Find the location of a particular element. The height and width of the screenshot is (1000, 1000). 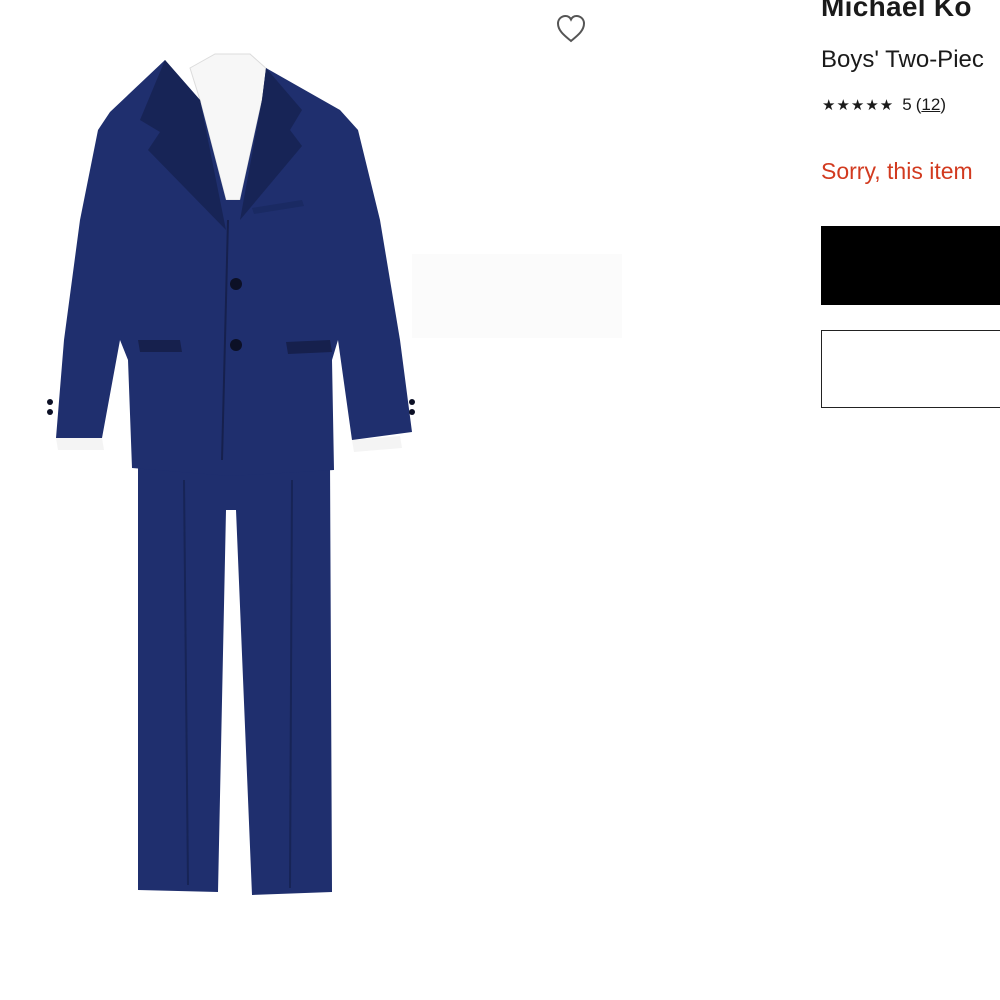

rating-stars: ★★★★★ is located at coordinates (858, 105).